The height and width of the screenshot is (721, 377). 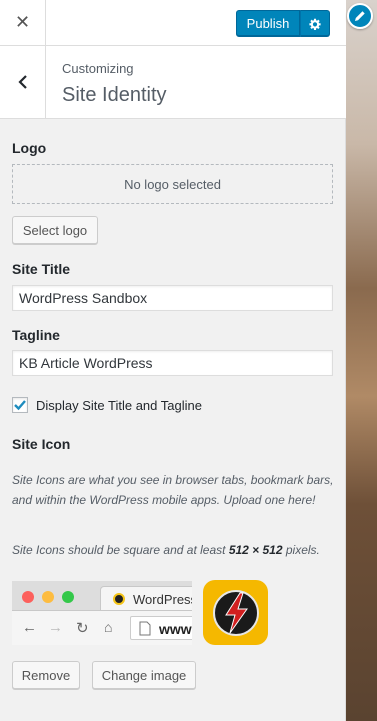 What do you see at coordinates (102, 627) in the screenshot?
I see `browser-toolbar: ← → ↻ ⌂ www.` at bounding box center [102, 627].